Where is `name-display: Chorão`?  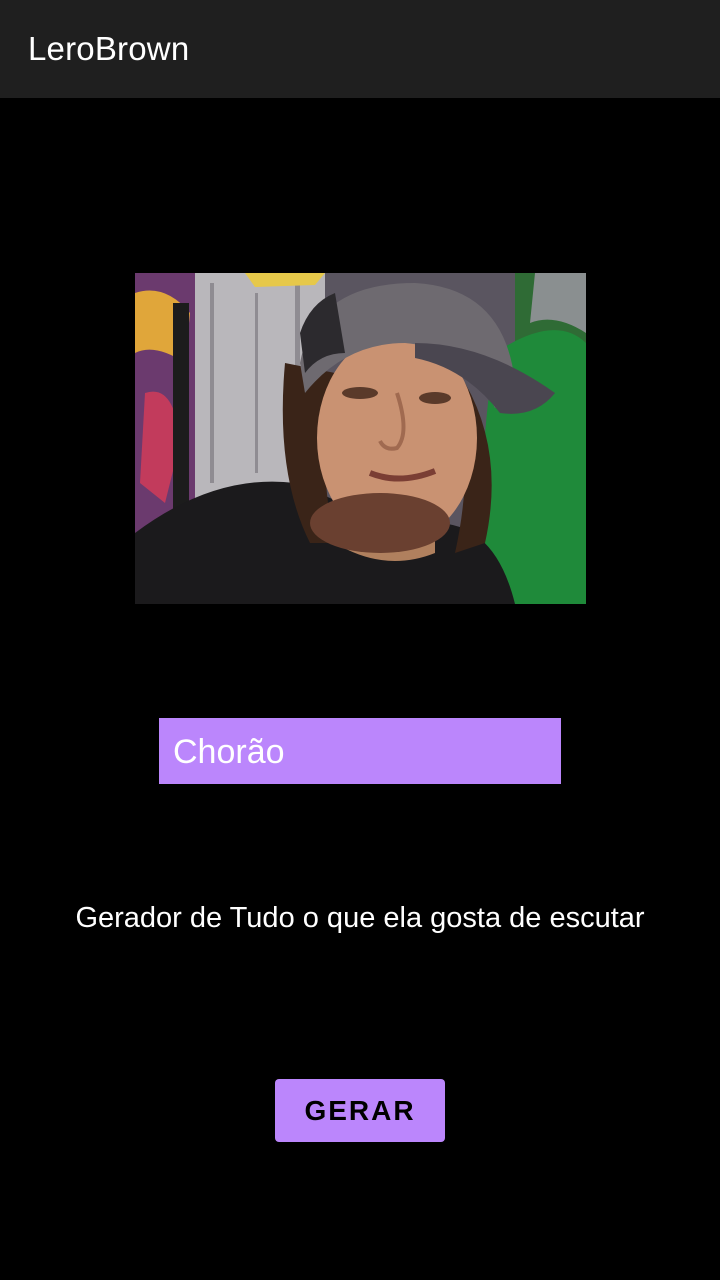
name-display: Chorão is located at coordinates (360, 751).